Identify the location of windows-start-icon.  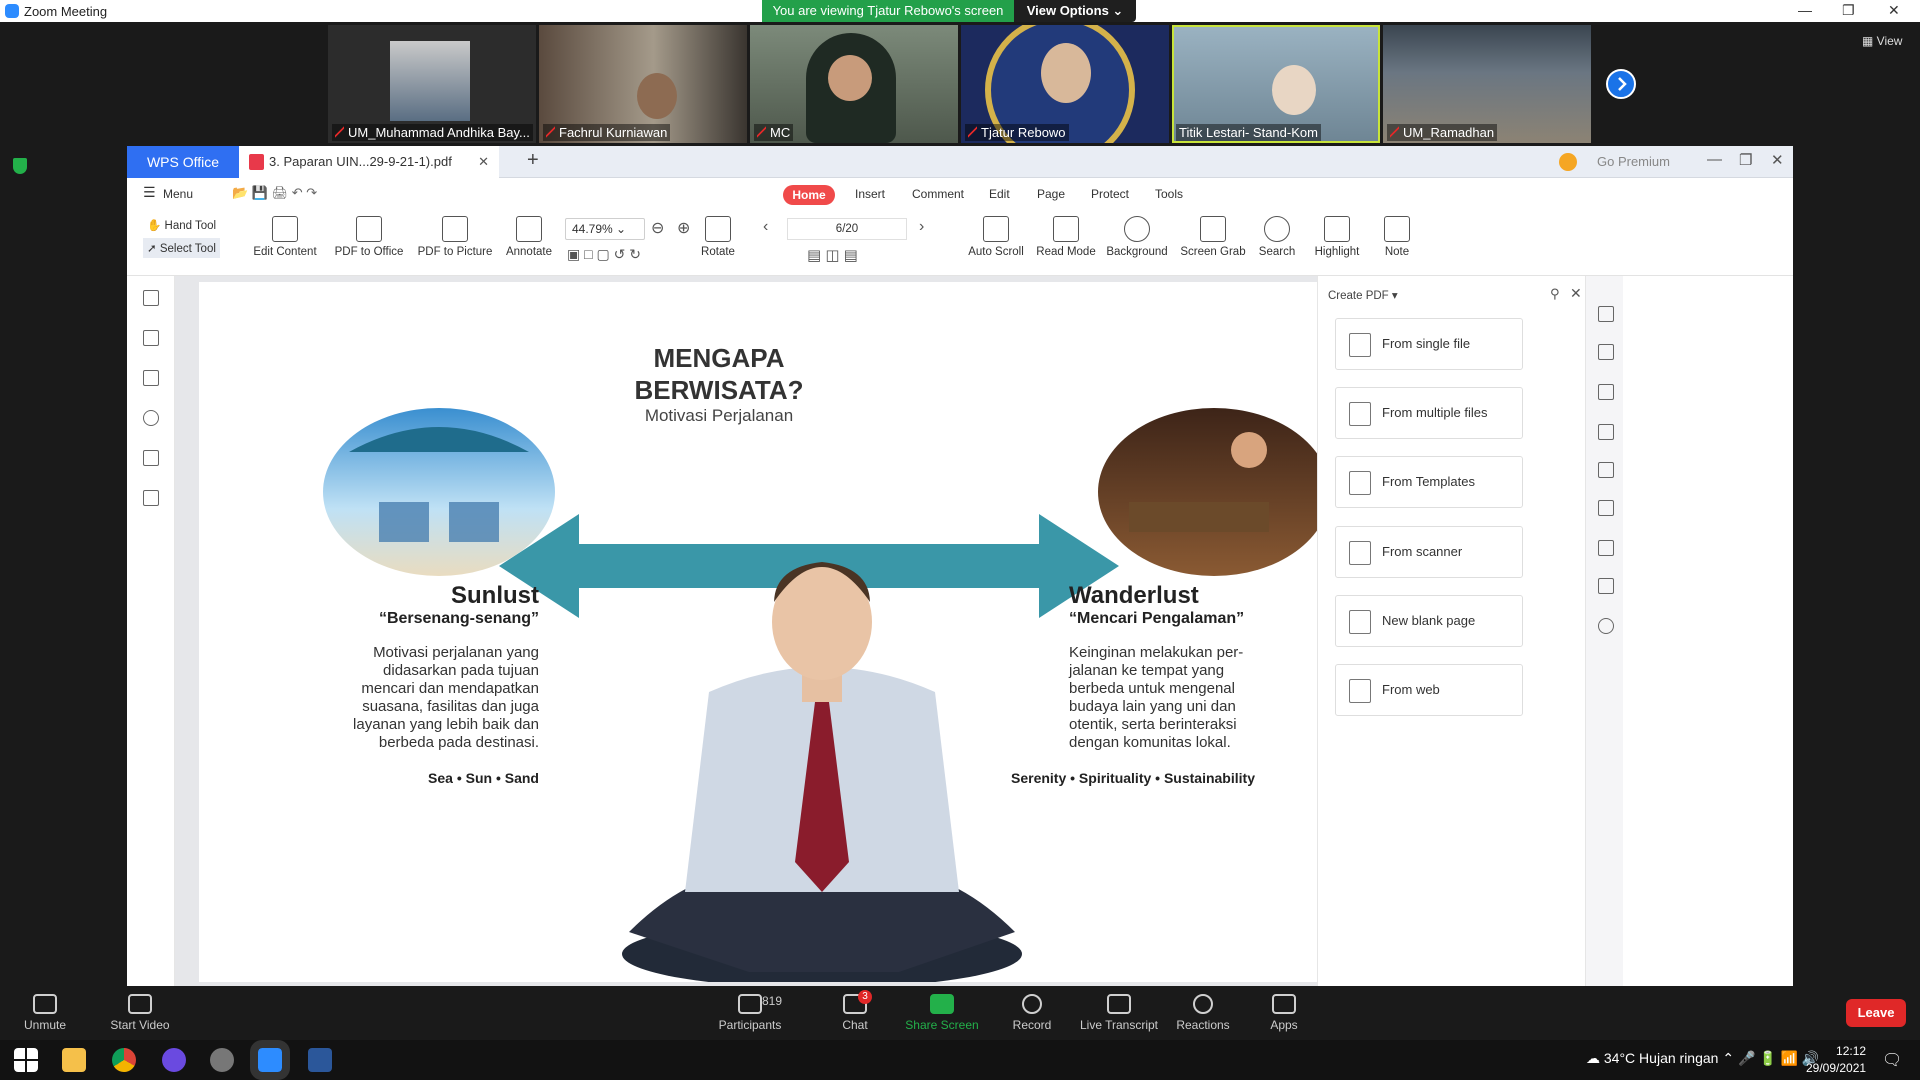
(26, 1060).